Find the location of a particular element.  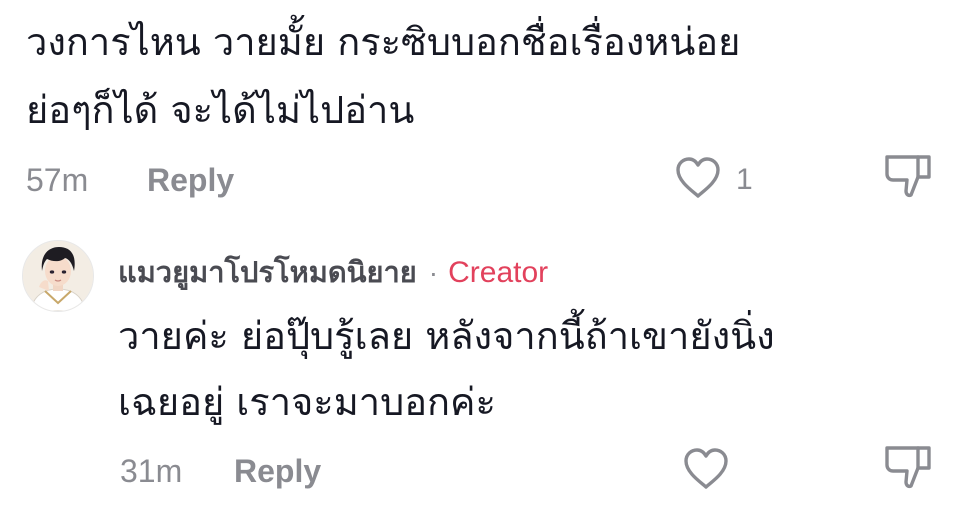

comment-text-line: เฉยอยู่ เราจะมาบอกค่ะ is located at coordinates (307, 402).